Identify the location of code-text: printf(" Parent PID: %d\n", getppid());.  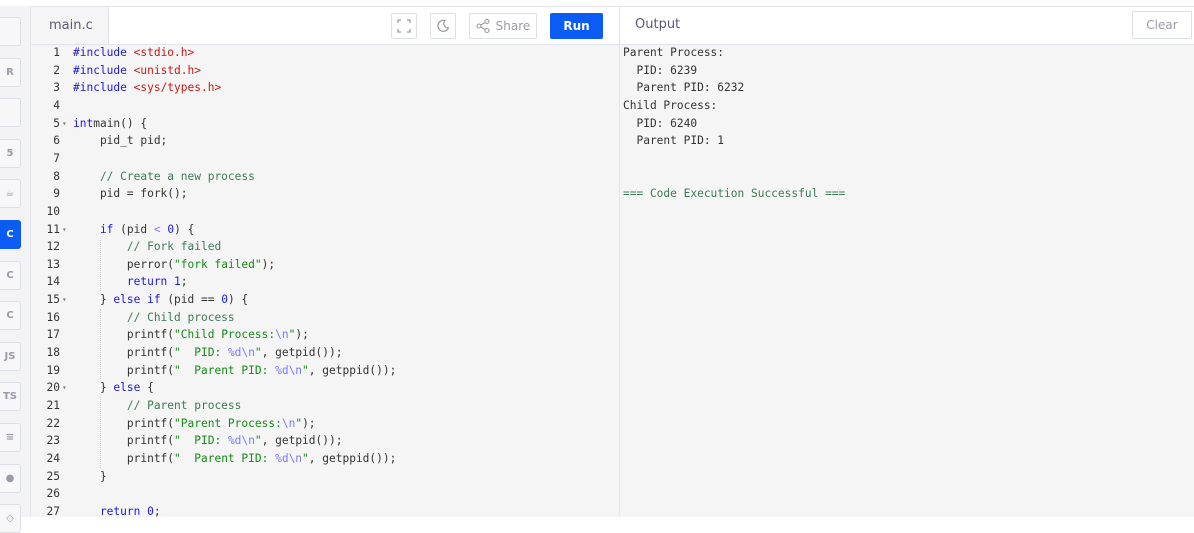
(234, 371).